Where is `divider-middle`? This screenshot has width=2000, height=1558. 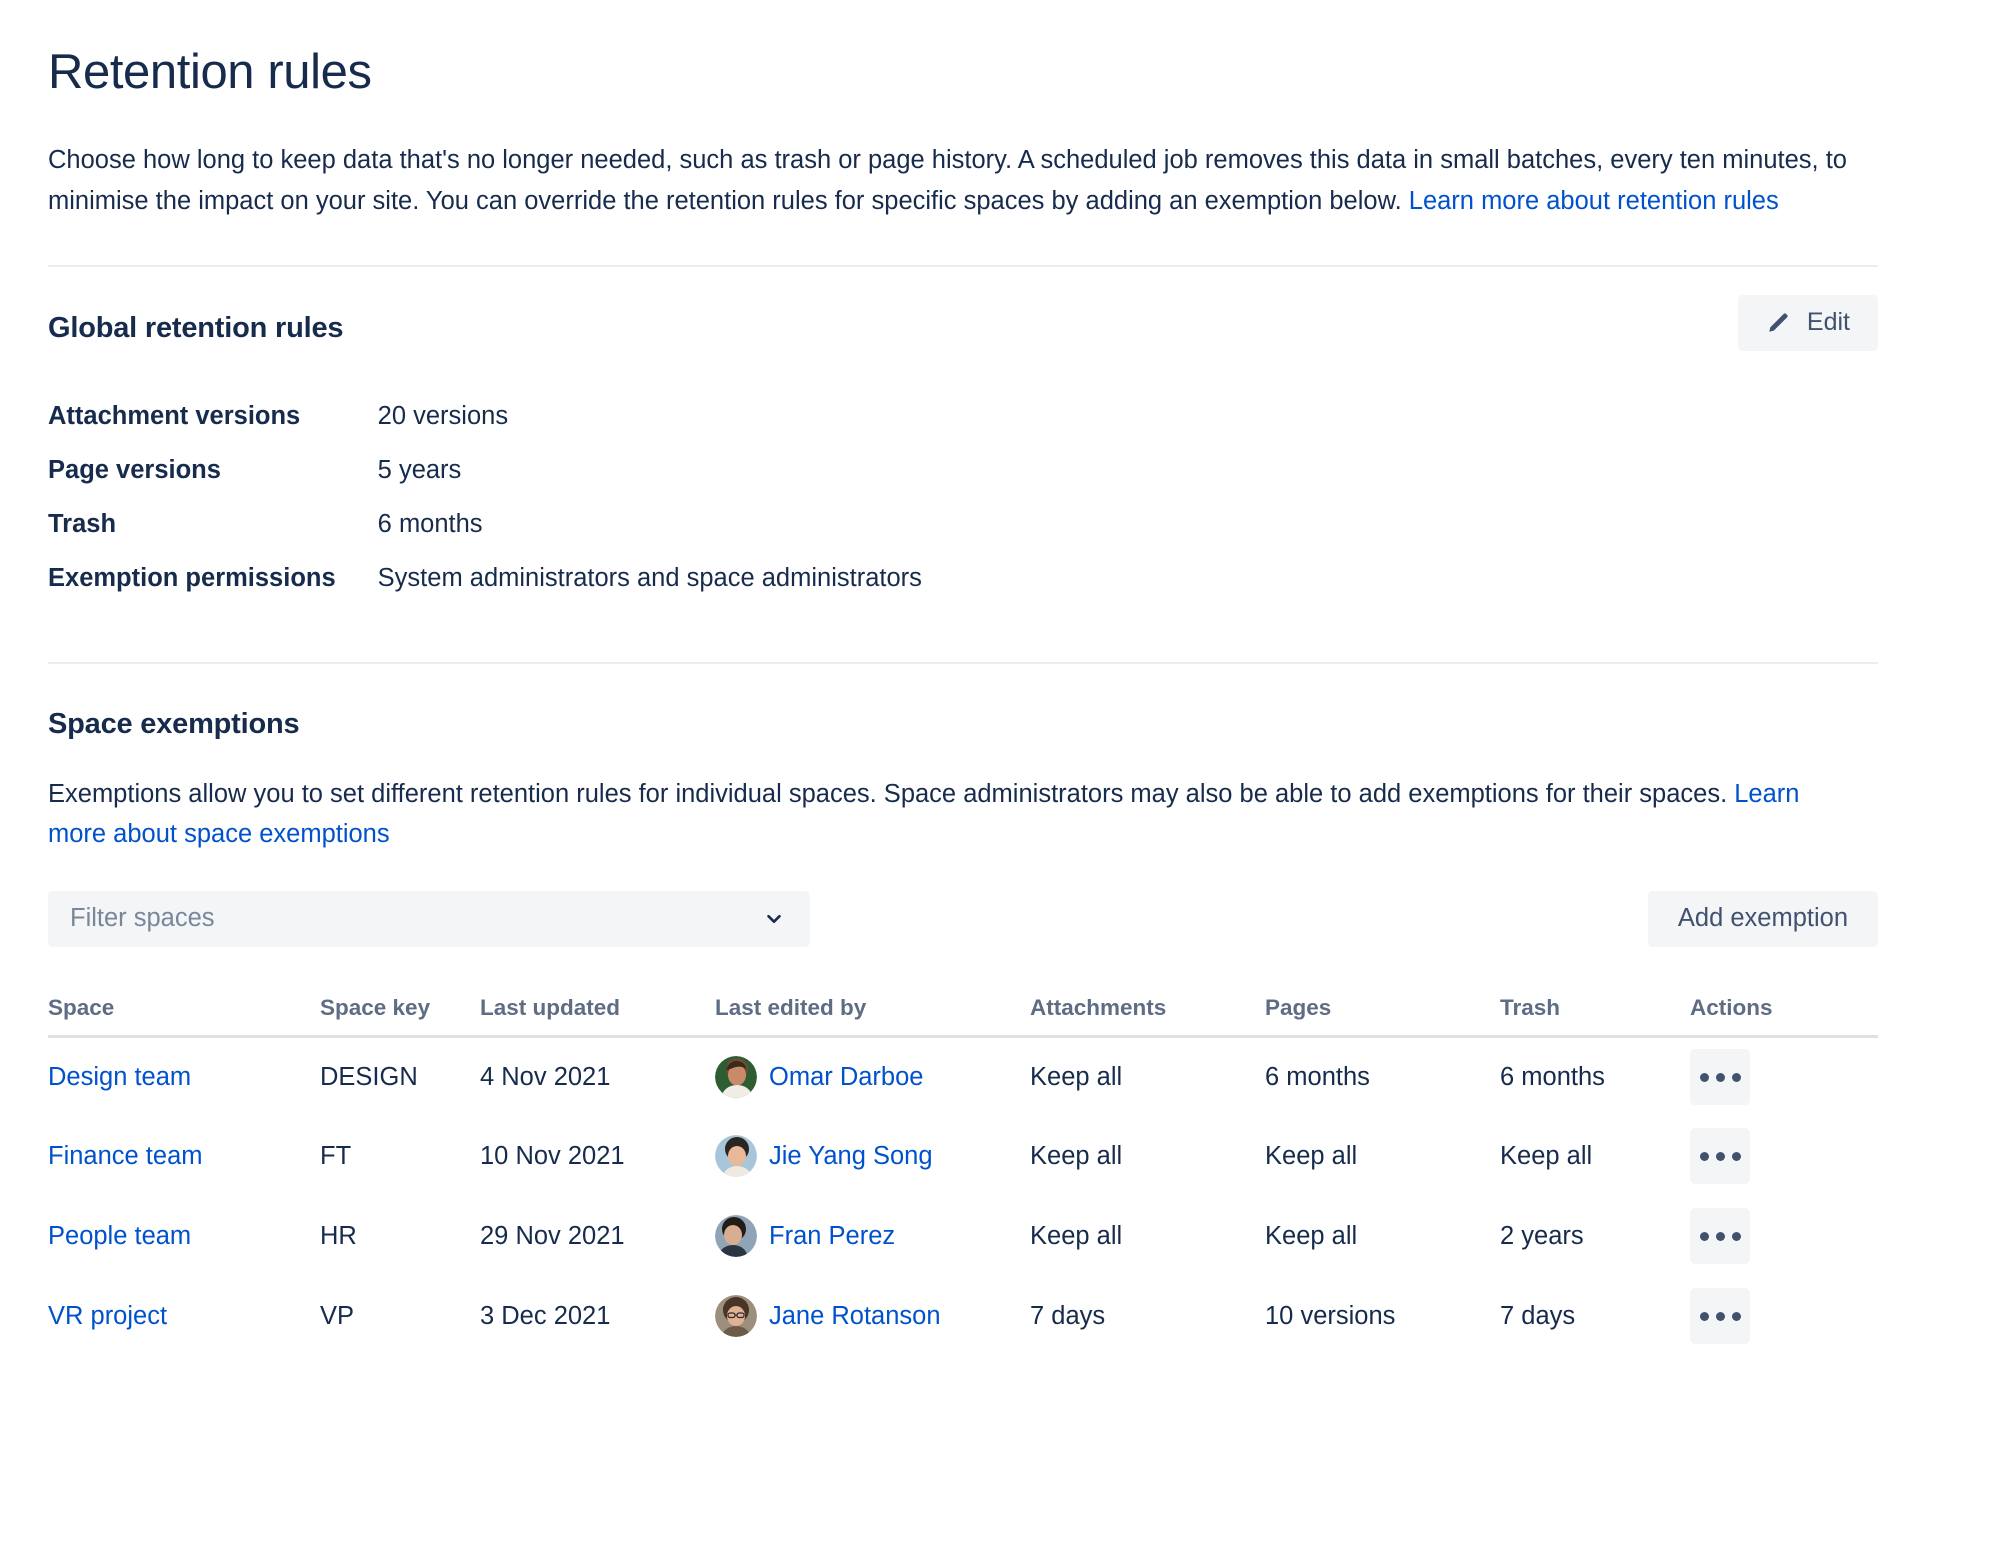 divider-middle is located at coordinates (963, 662).